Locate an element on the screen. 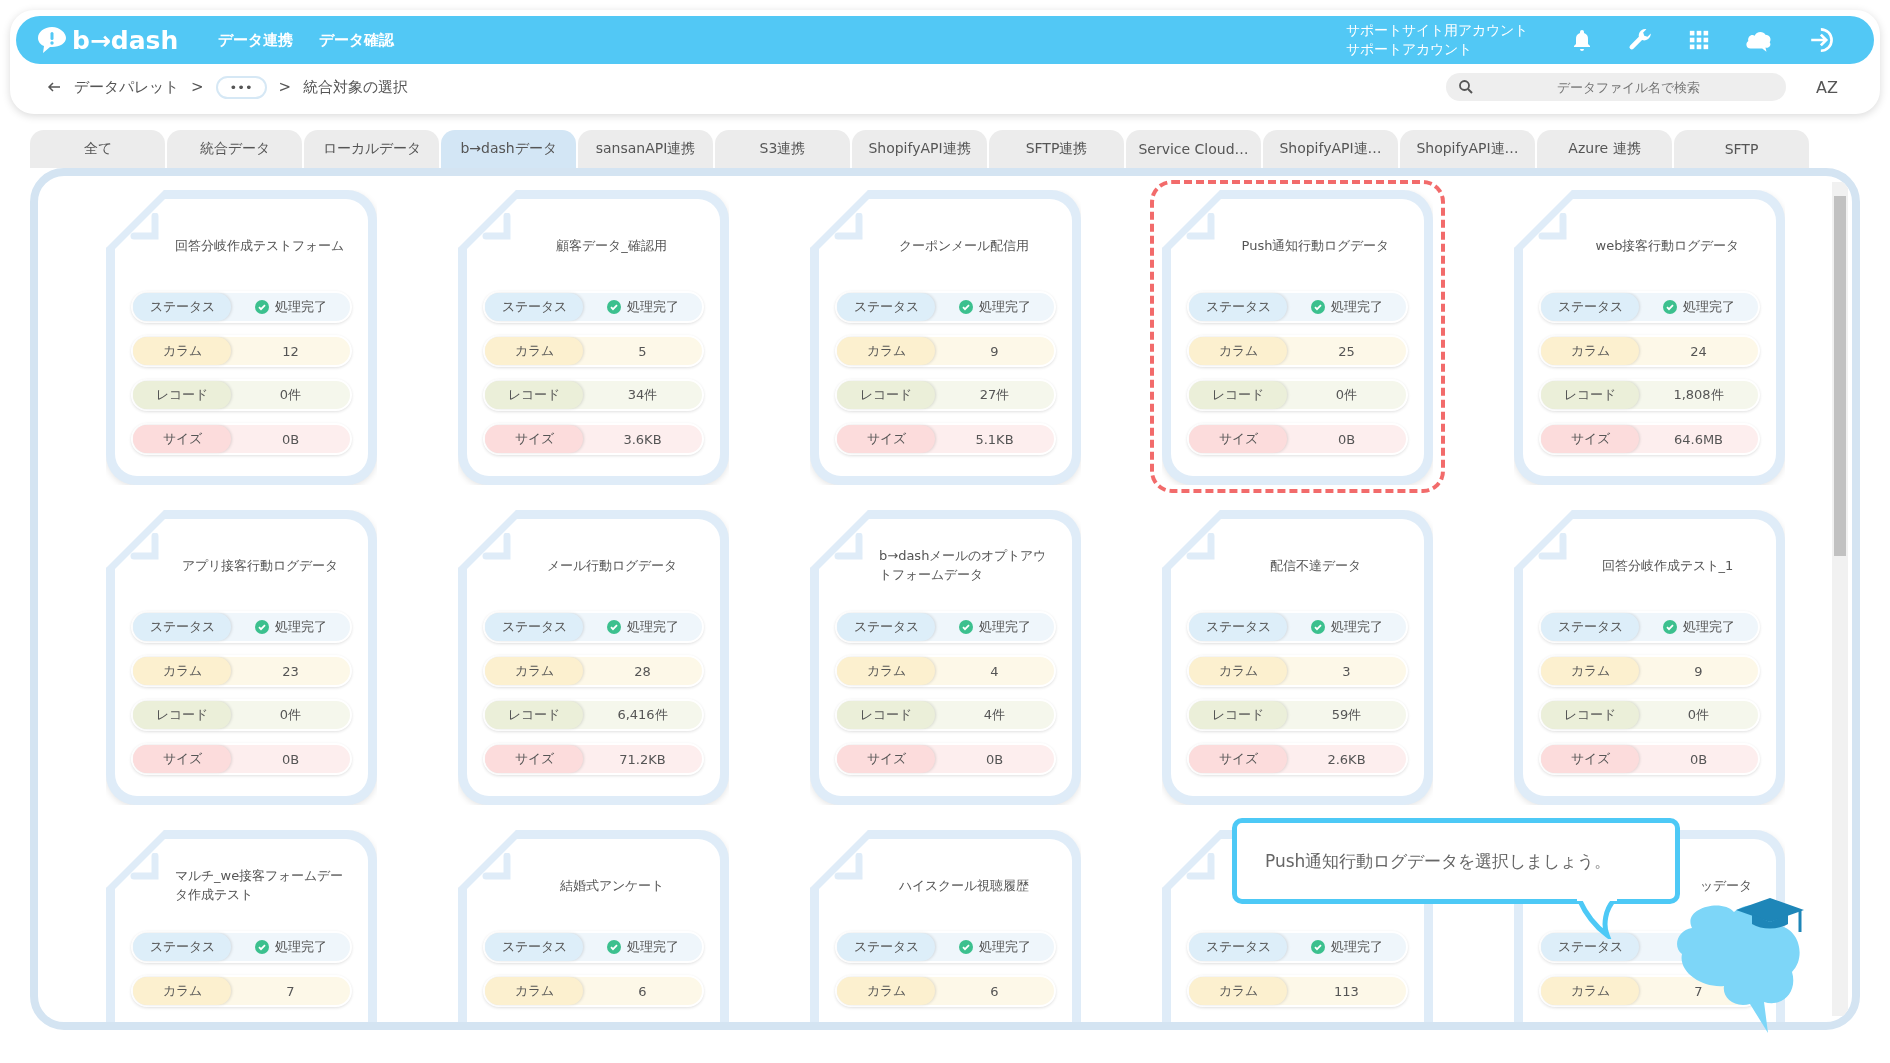  data-file-card: ハイスクール視聴履歴 ステータス 処理完了 カラム 6 is located at coordinates (945, 926).